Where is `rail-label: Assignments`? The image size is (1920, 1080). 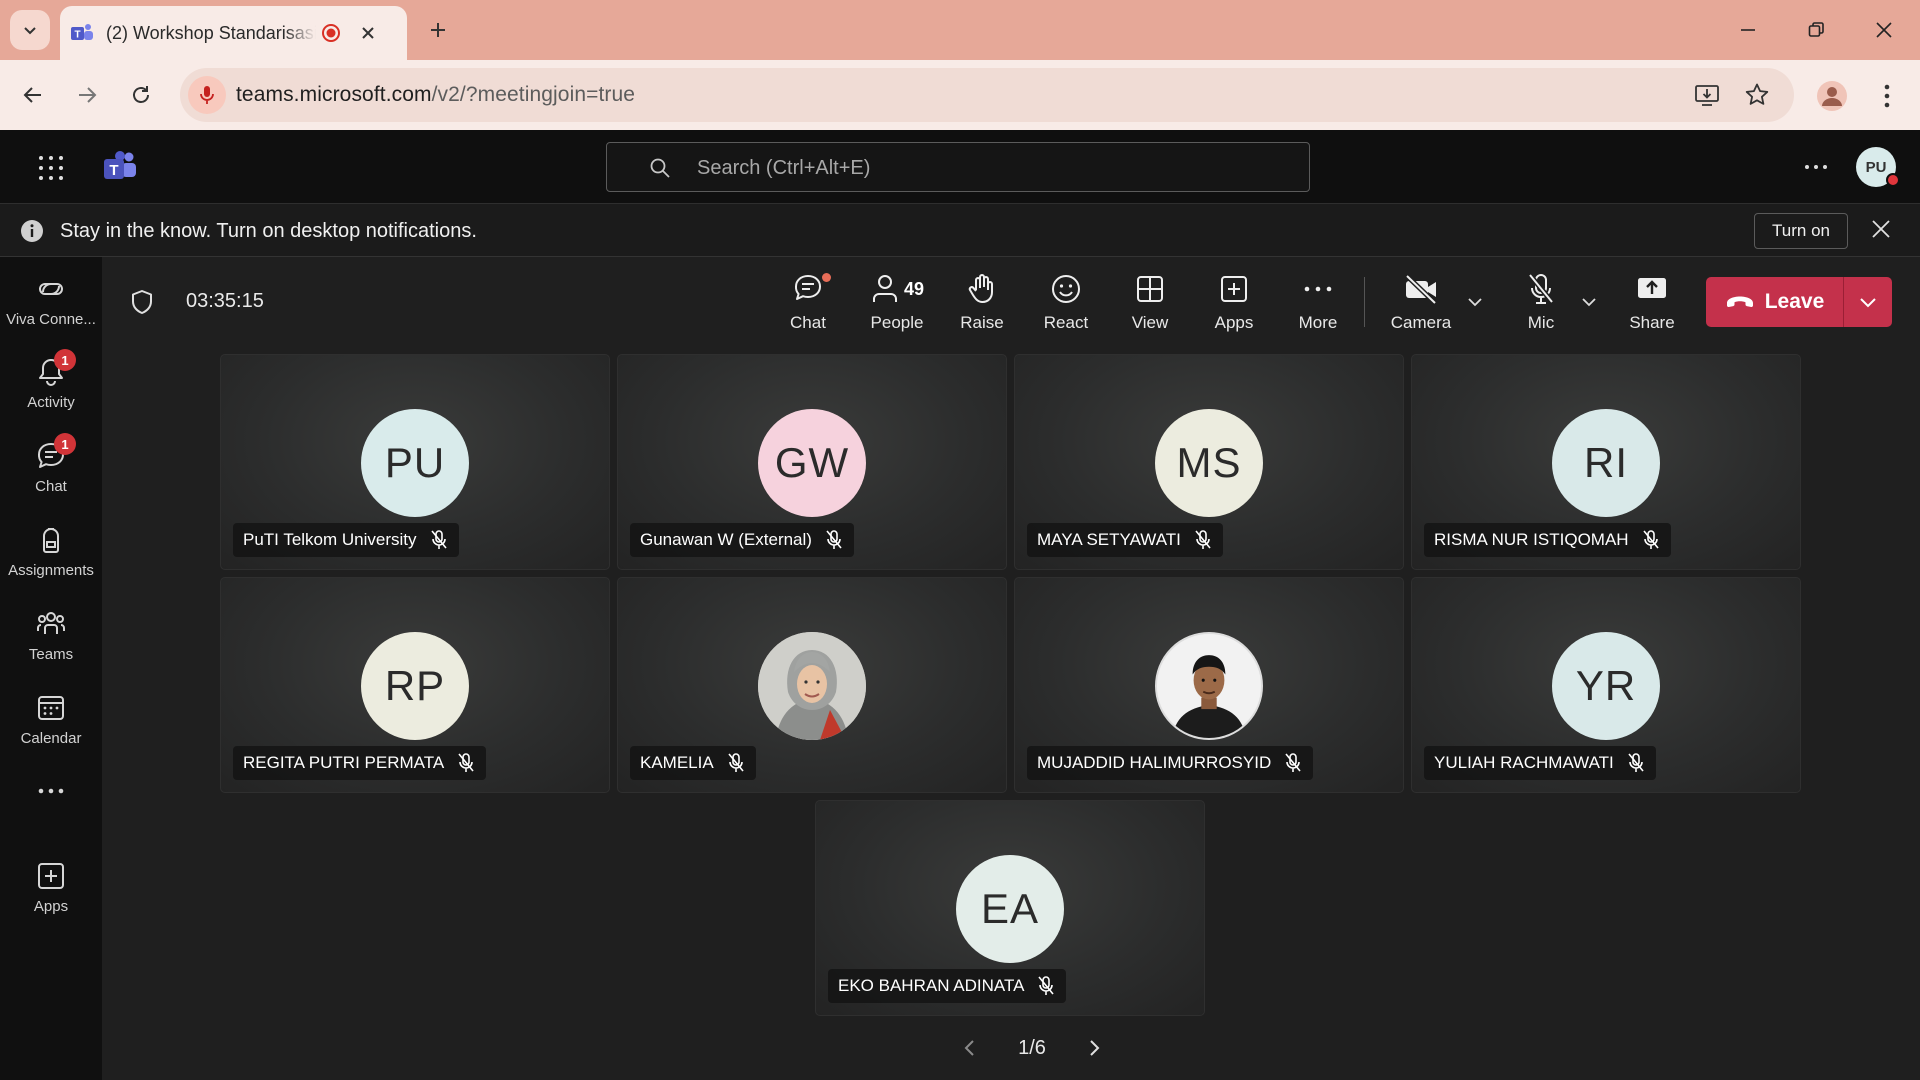
rail-label: Assignments is located at coordinates (51, 570).